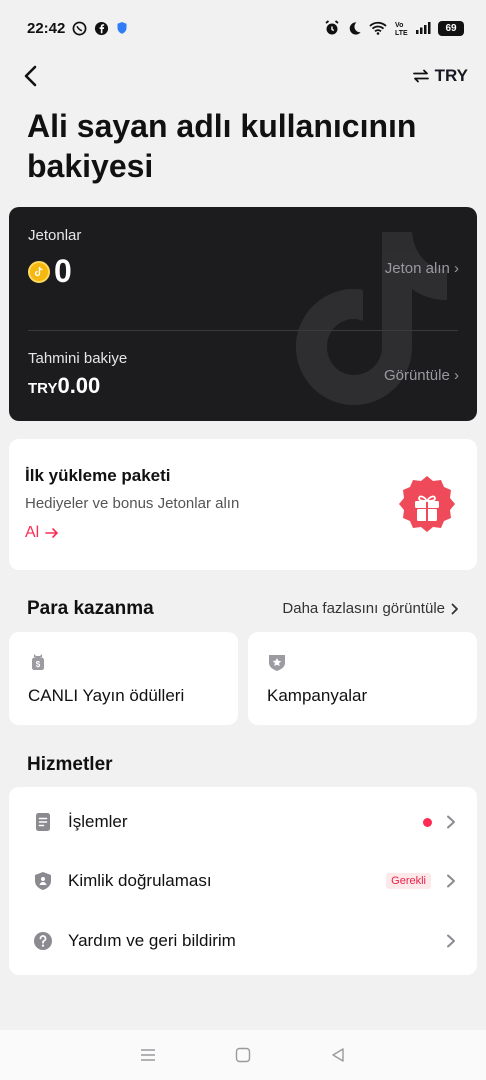 The height and width of the screenshot is (1080, 486). I want to click on first-package-cta-label: Al, so click(32, 532).